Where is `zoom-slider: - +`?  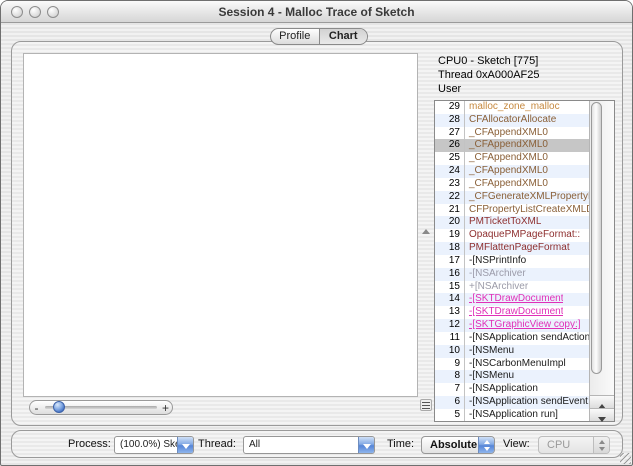 zoom-slider: - + is located at coordinates (101, 407).